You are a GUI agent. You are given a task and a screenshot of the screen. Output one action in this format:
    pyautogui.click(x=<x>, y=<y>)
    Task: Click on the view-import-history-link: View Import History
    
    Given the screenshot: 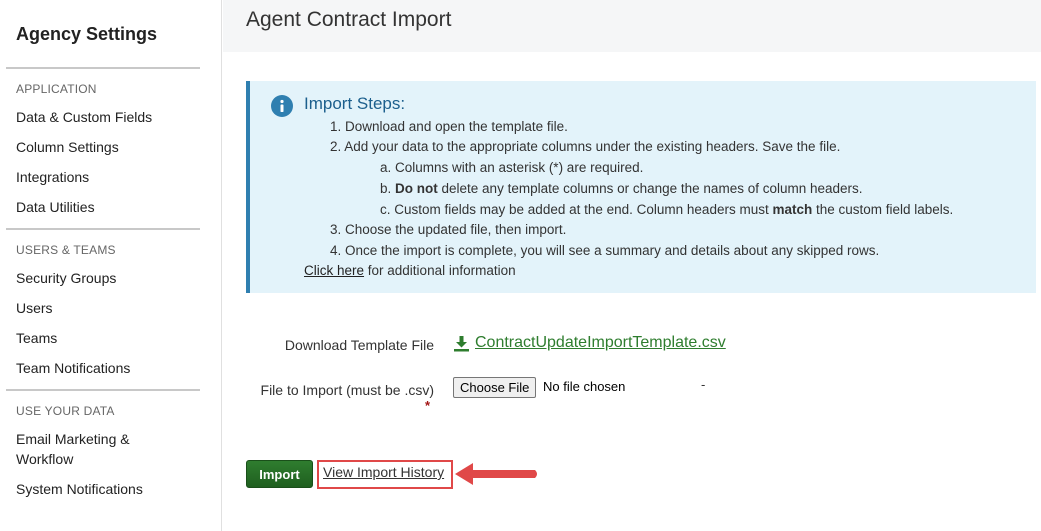 What is the action you would take?
    pyautogui.click(x=383, y=472)
    